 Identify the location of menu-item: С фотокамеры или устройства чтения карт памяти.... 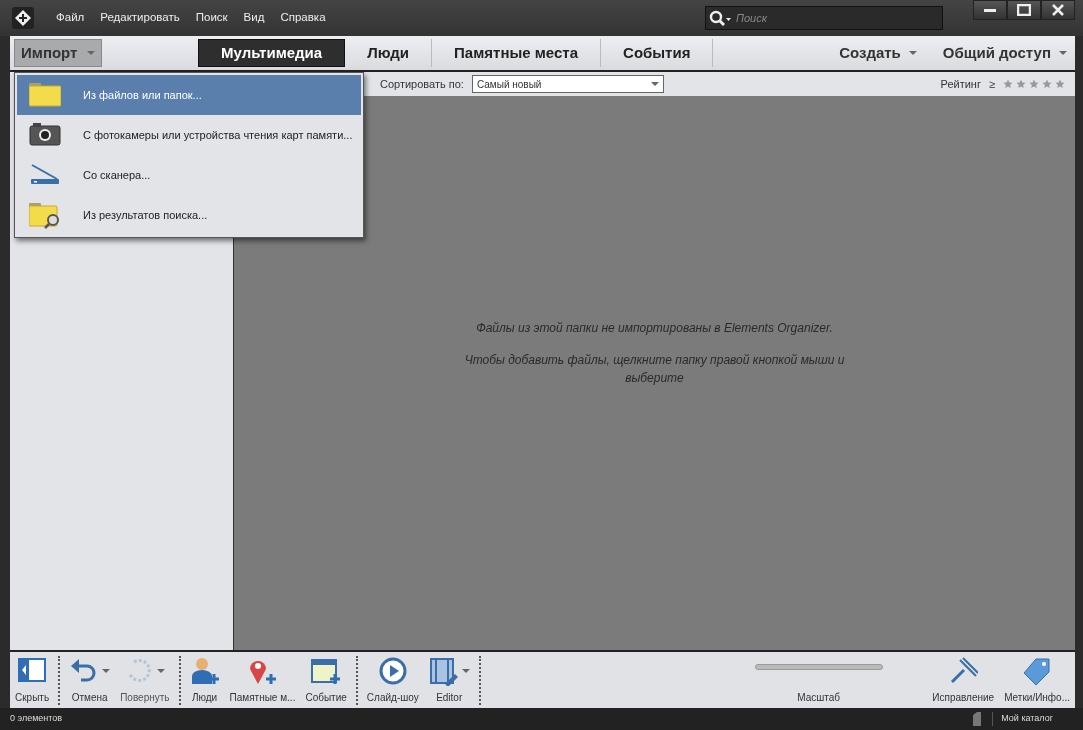
(189, 135).